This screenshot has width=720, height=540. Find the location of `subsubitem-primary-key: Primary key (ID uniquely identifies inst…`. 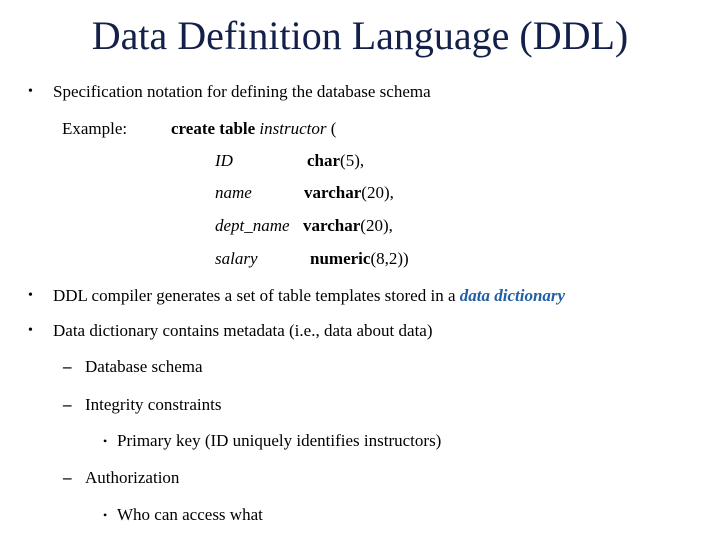

subsubitem-primary-key: Primary key (ID uniquely identifies inst… is located at coordinates (279, 440).